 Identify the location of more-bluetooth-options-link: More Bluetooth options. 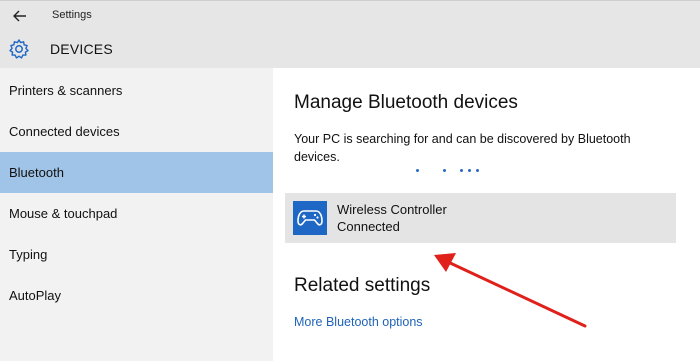
(358, 322).